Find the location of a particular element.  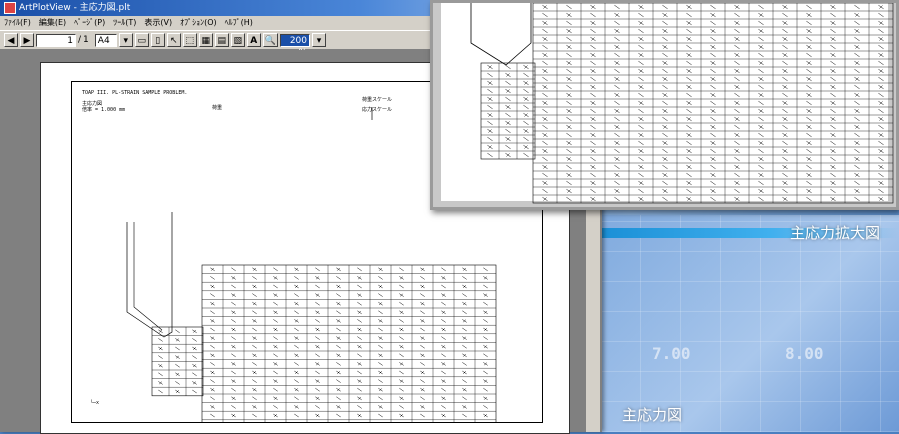

grid-number: 8.00 is located at coordinates (804, 353).